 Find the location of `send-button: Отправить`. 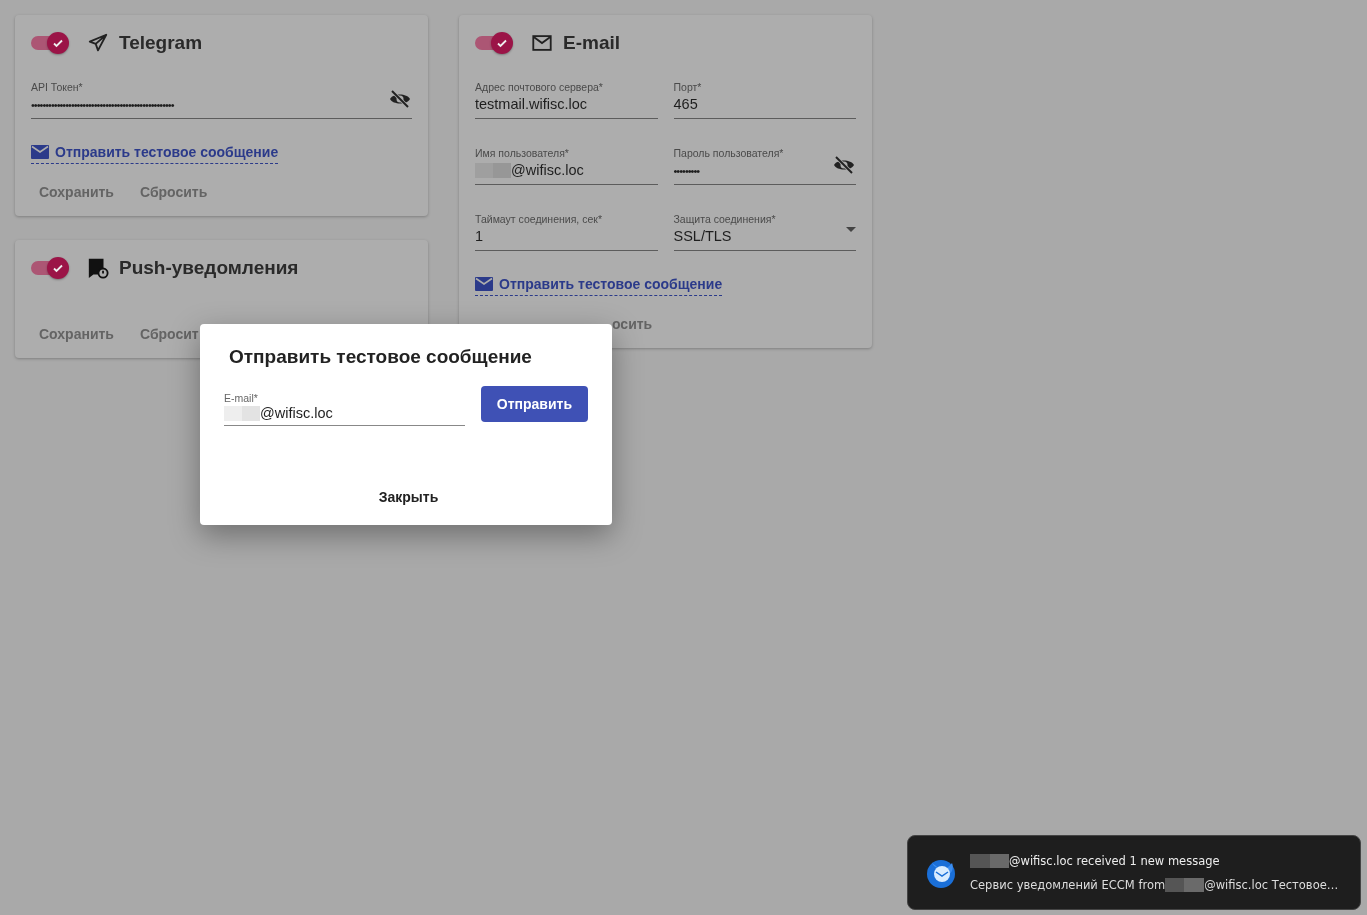

send-button: Отправить is located at coordinates (534, 404).